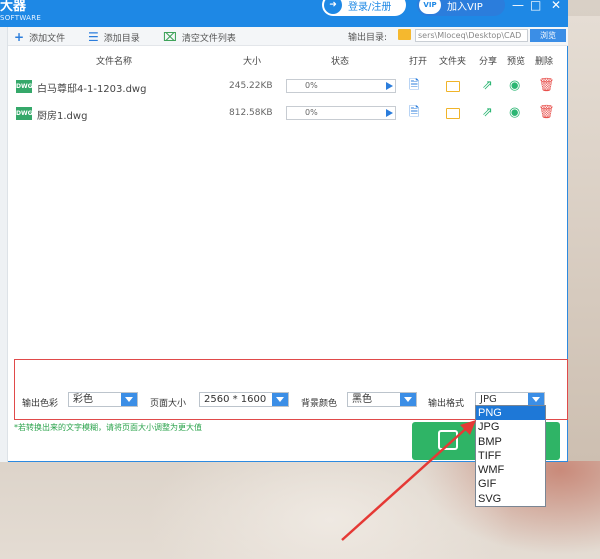 The image size is (600, 559). What do you see at coordinates (518, 6) in the screenshot?
I see `minimize-button: —` at bounding box center [518, 6].